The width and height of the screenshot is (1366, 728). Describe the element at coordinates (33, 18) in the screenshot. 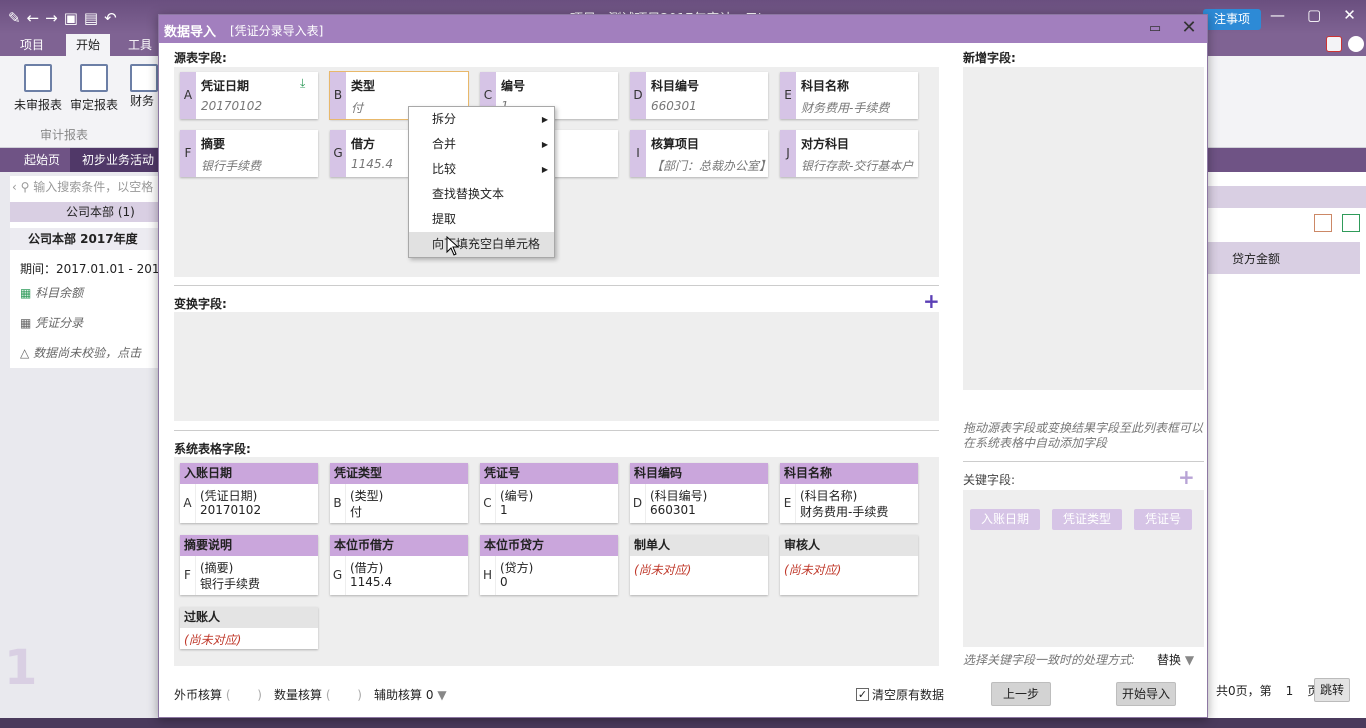

I see `back-icon: ←` at that location.